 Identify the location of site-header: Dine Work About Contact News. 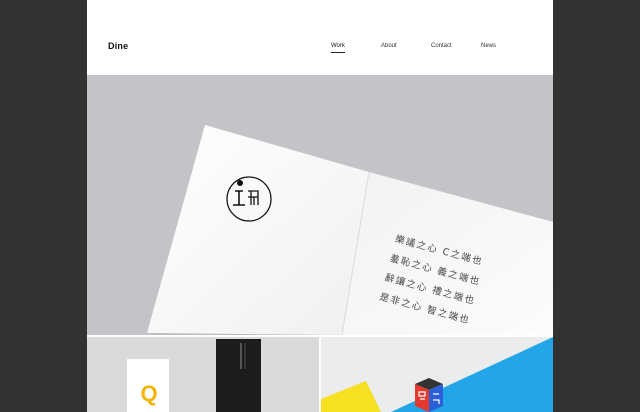
(320, 37).